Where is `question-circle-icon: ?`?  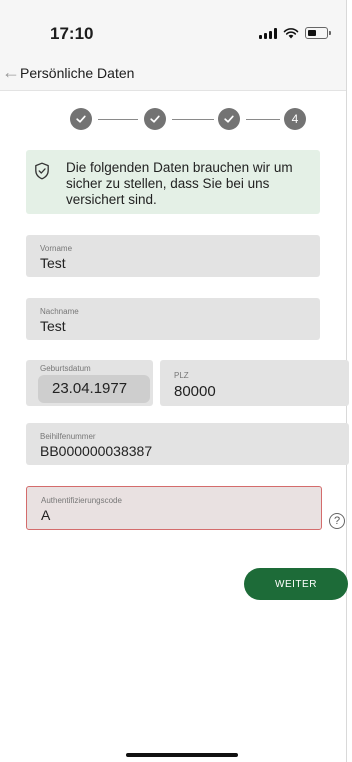 question-circle-icon: ? is located at coordinates (337, 521).